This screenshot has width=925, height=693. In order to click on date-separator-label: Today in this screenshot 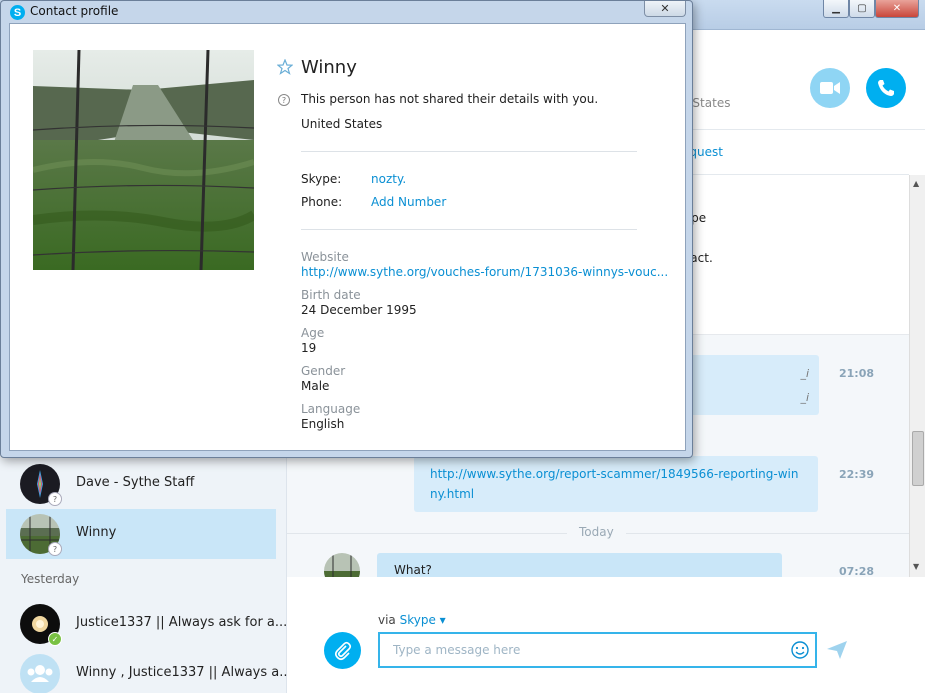, I will do `click(596, 532)`.